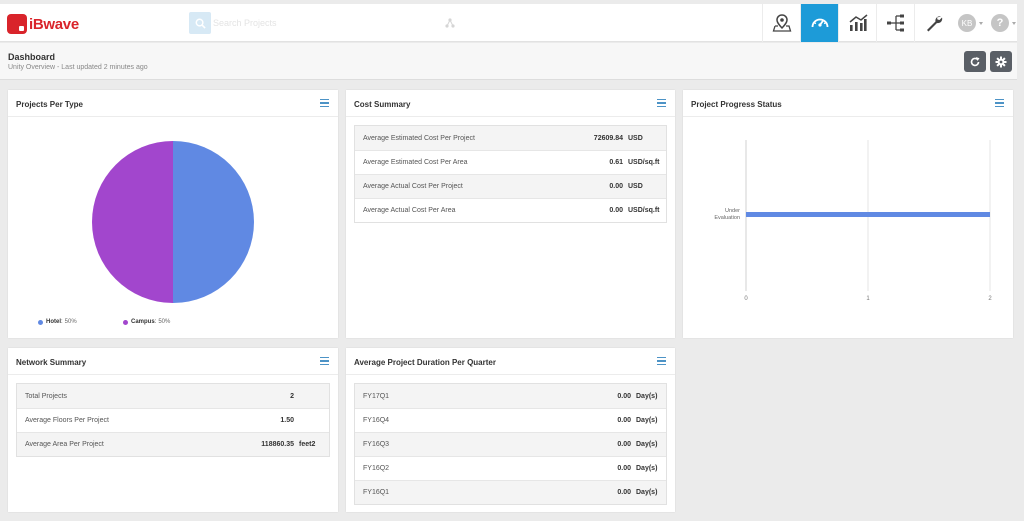 The height and width of the screenshot is (521, 1024). What do you see at coordinates (382, 104) in the screenshot?
I see `panel-title: Cost Summary` at bounding box center [382, 104].